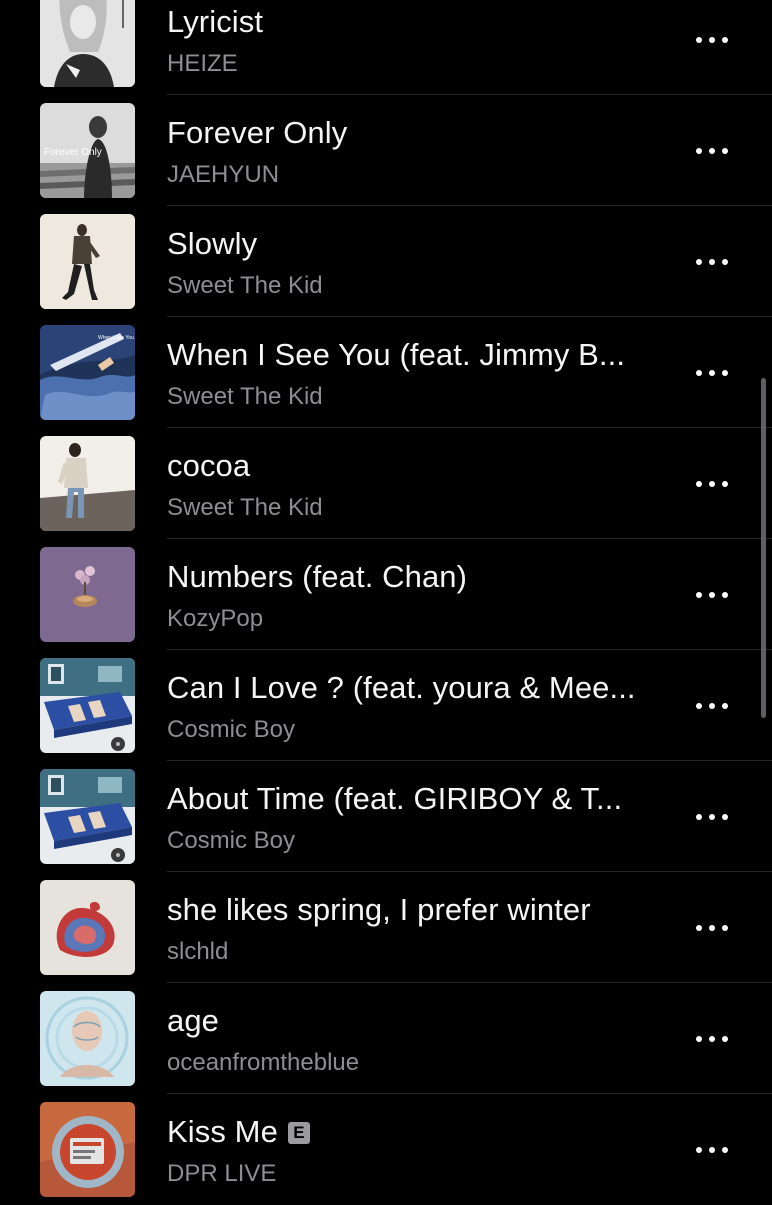  I want to click on album-art: When I See You, so click(87, 372).